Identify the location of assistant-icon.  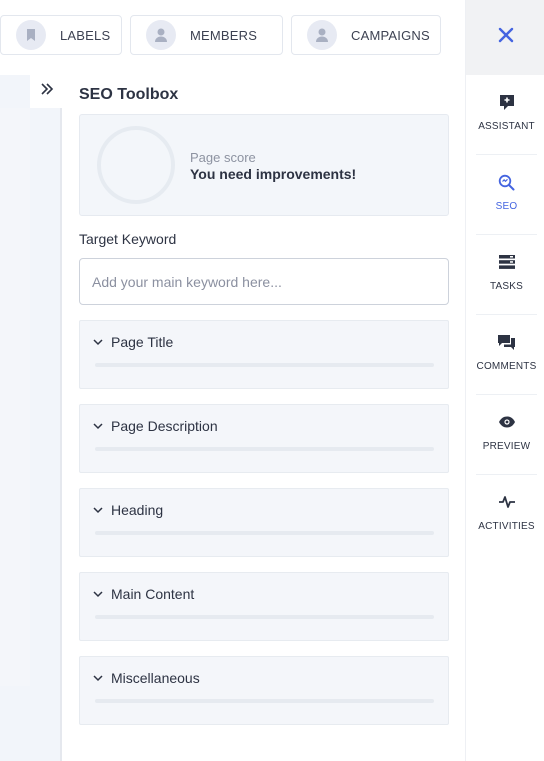
(507, 102).